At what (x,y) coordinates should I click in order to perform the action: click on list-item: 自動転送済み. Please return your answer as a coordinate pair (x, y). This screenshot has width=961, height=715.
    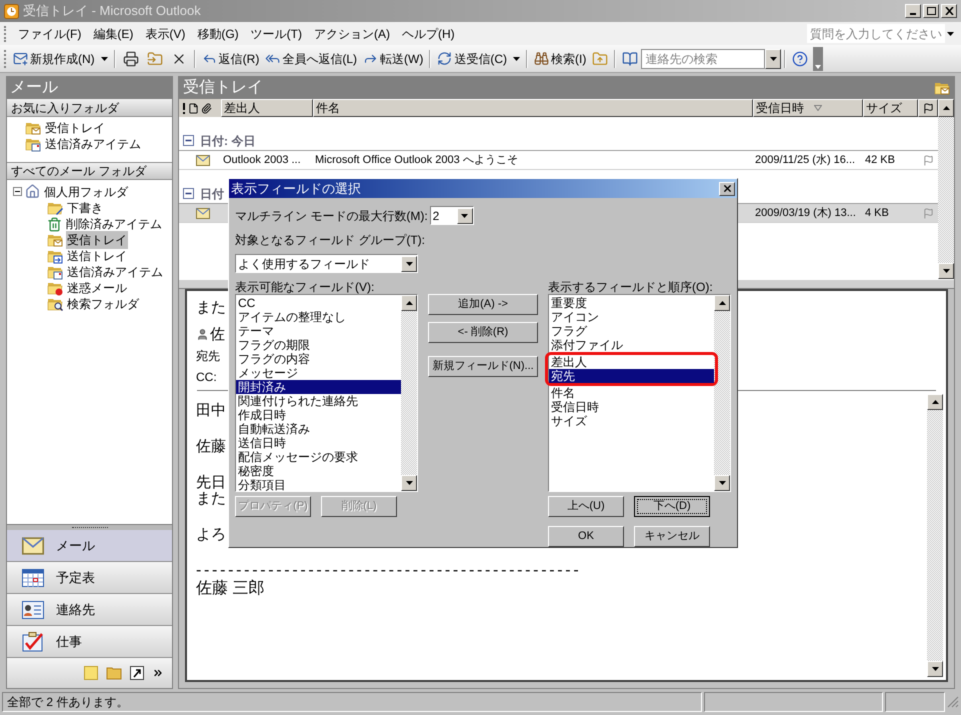
    Looking at the image, I should click on (318, 429).